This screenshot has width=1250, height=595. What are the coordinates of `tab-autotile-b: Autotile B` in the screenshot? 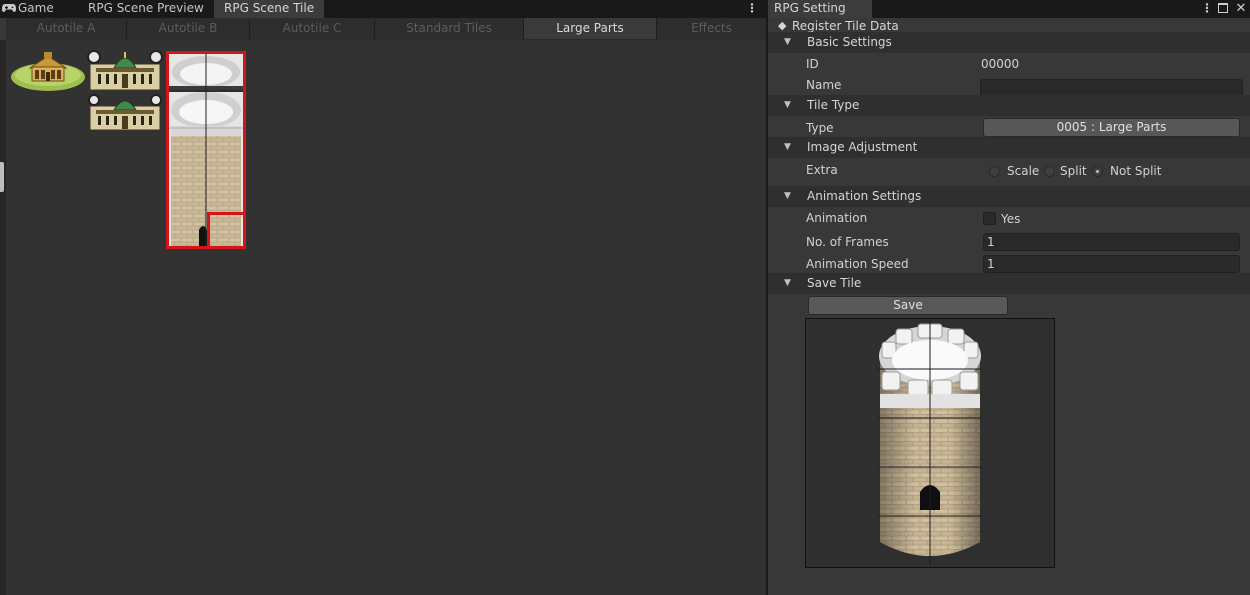 It's located at (188, 28).